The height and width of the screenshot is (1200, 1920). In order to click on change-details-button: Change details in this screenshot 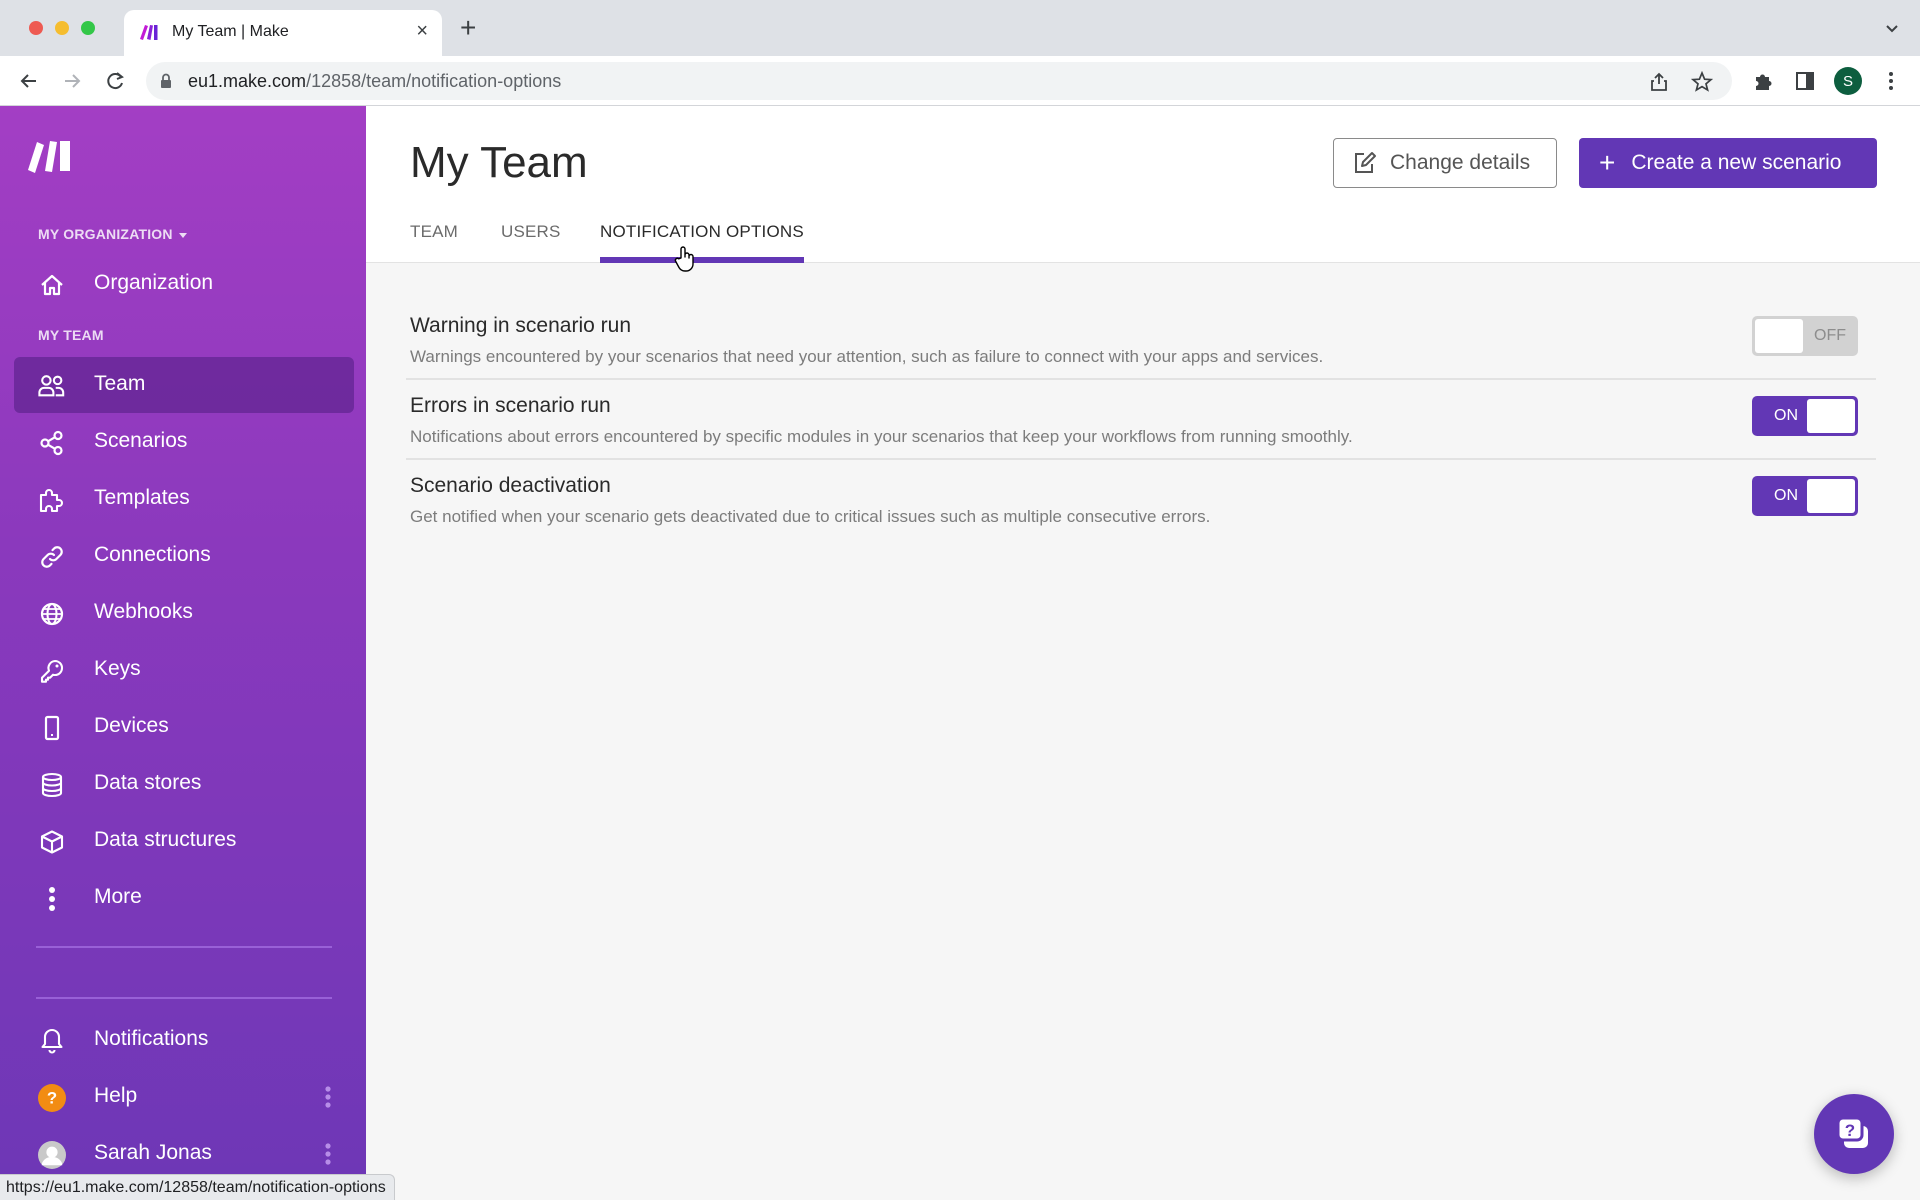, I will do `click(1445, 163)`.